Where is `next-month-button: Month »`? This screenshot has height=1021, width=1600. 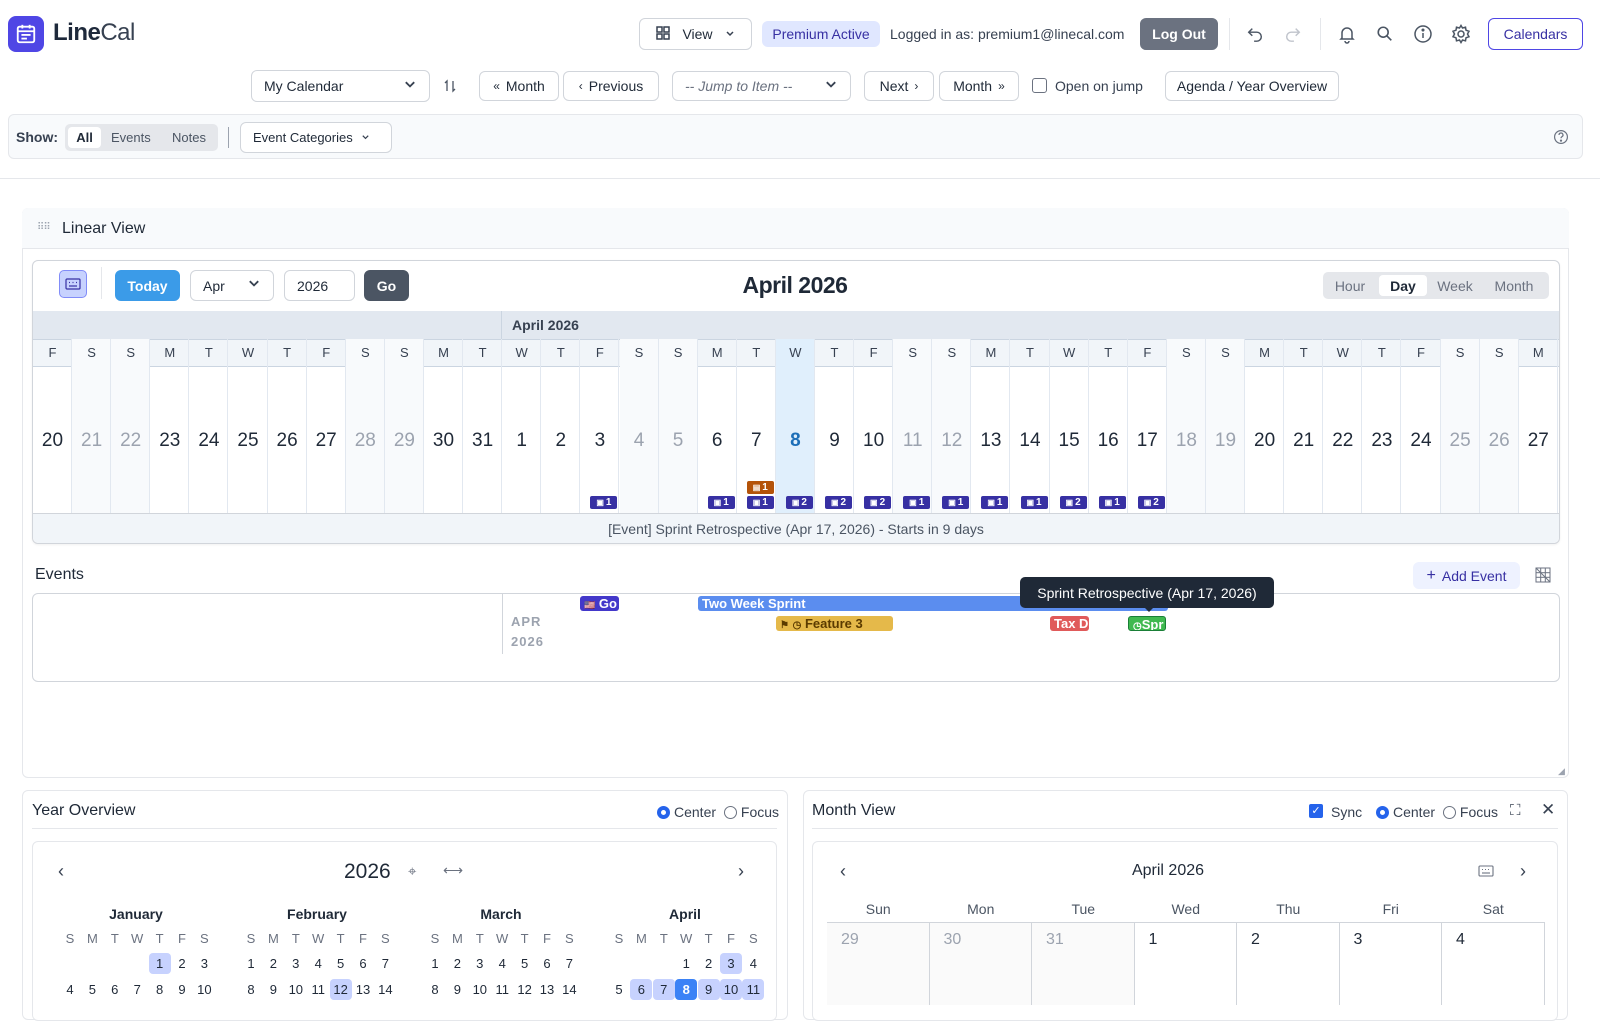
next-month-button: Month » is located at coordinates (979, 86).